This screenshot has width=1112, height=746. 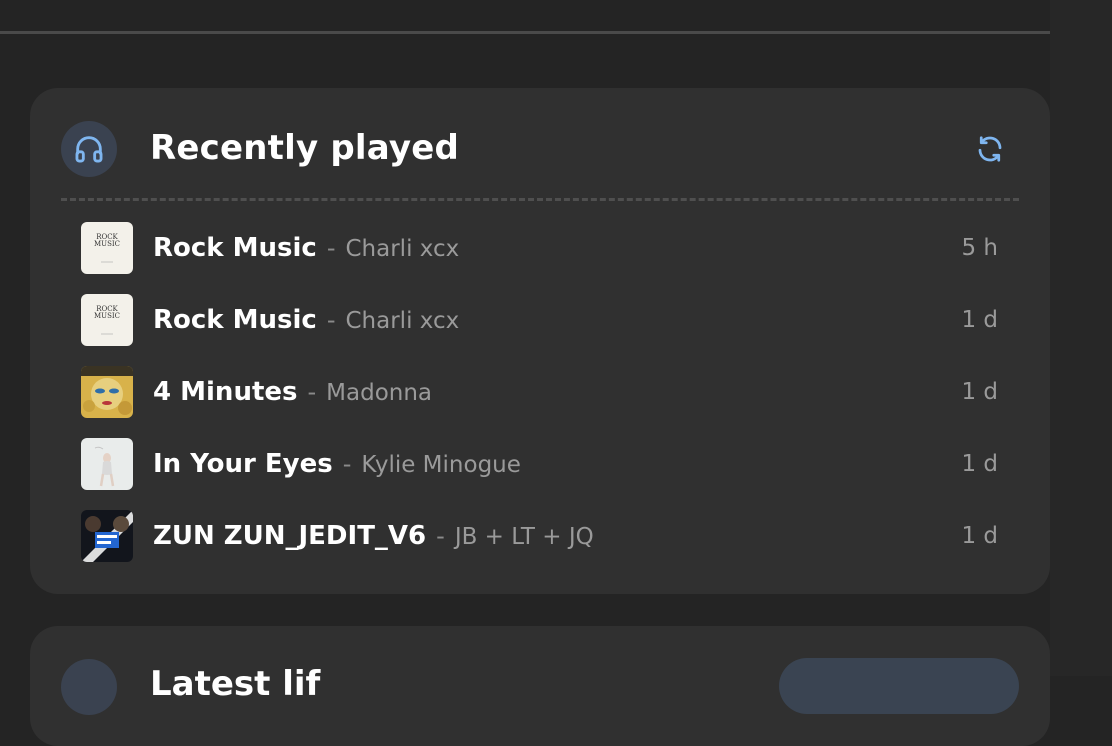 I want to click on zun-zun-album-art, so click(x=107, y=536).